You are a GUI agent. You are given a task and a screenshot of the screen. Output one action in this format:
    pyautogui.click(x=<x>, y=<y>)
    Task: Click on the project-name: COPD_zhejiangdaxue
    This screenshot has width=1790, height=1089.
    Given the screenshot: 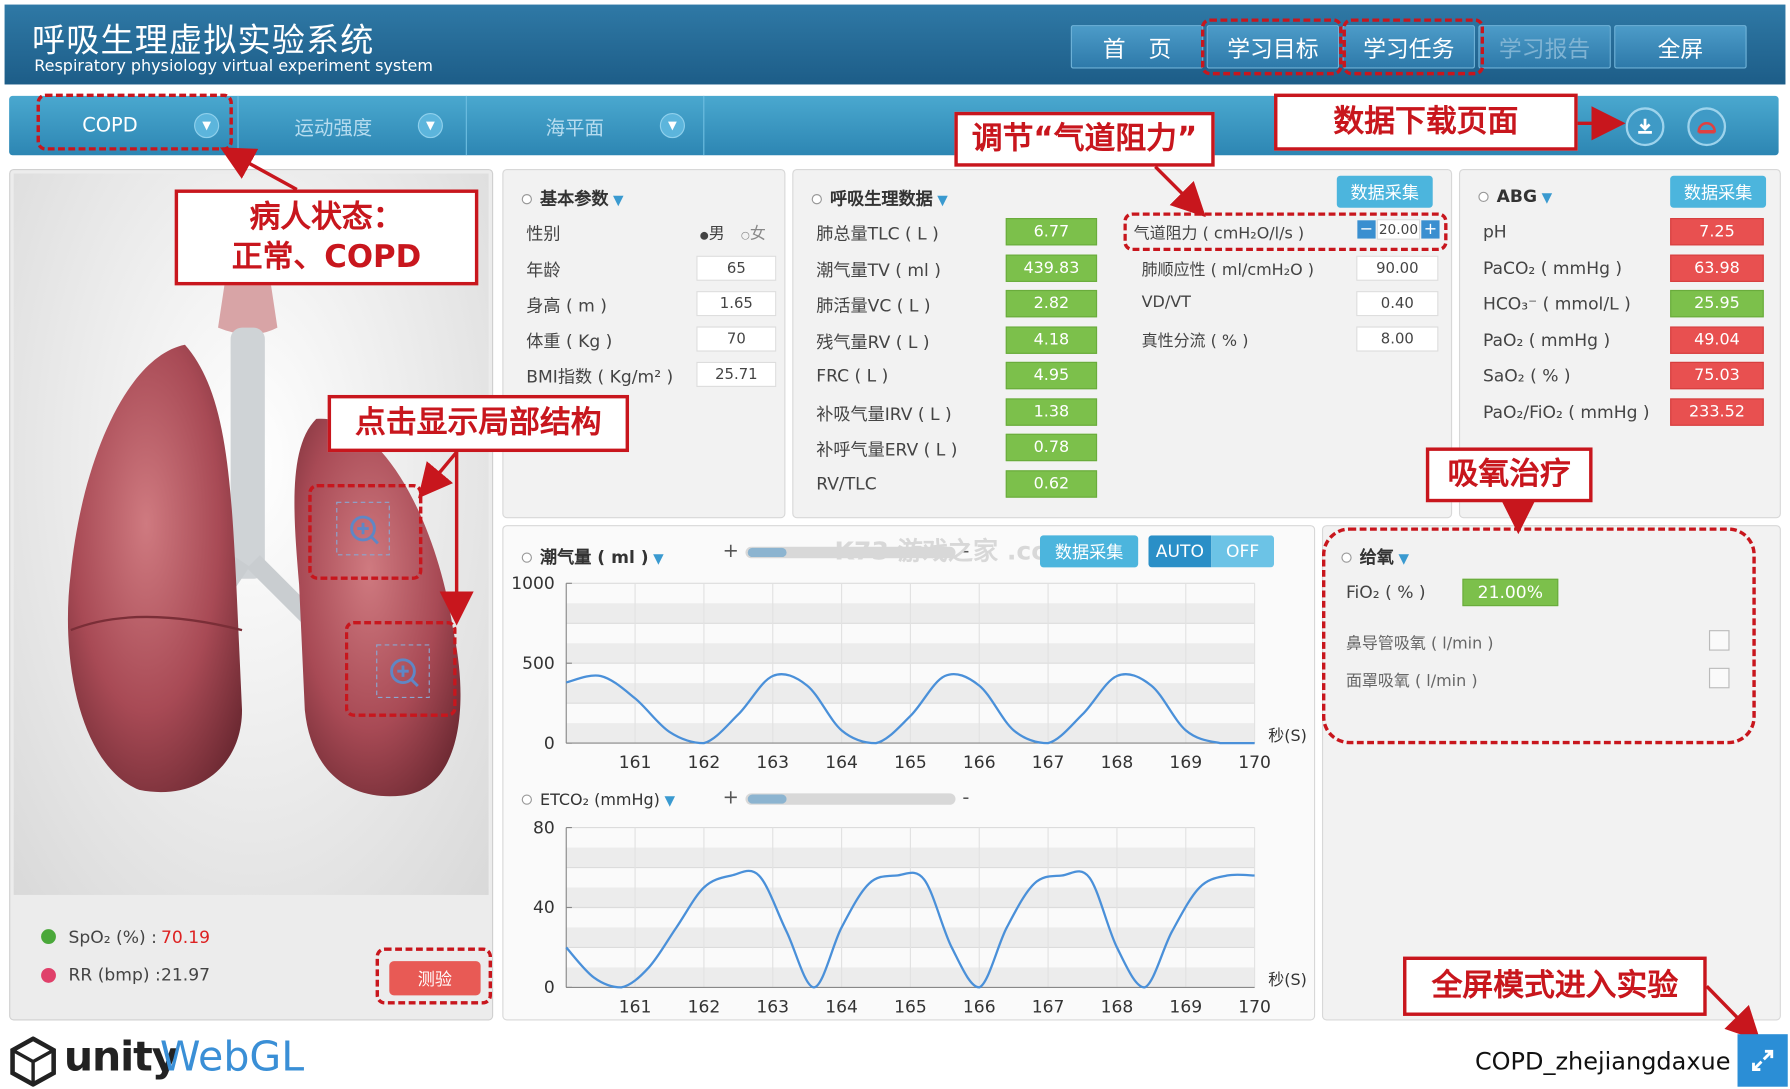 What is the action you would take?
    pyautogui.click(x=1602, y=1061)
    